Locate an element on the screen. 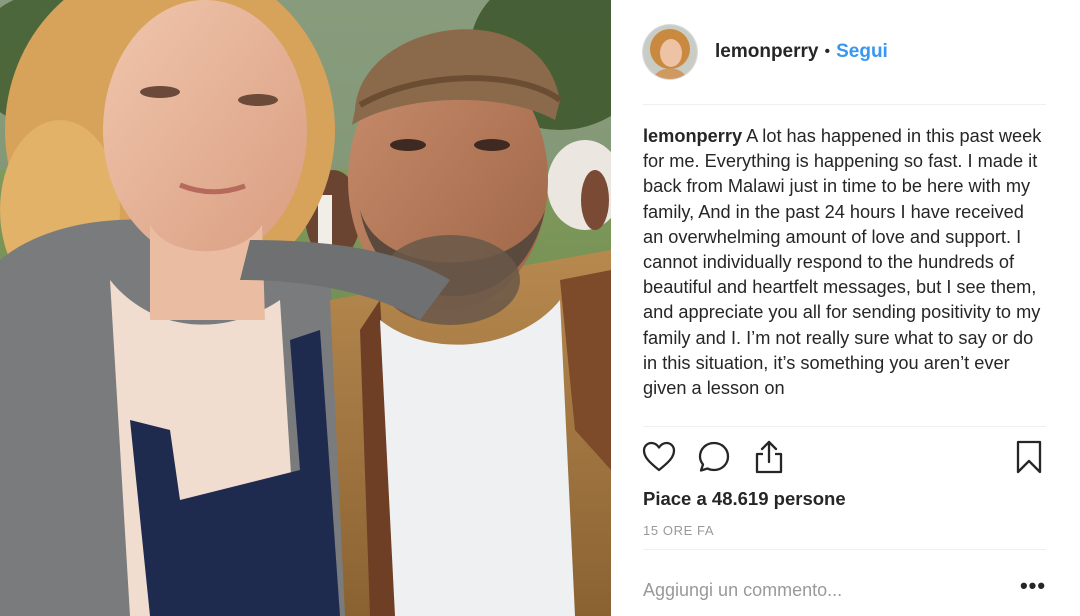  comment-bubble-icon is located at coordinates (714, 456).